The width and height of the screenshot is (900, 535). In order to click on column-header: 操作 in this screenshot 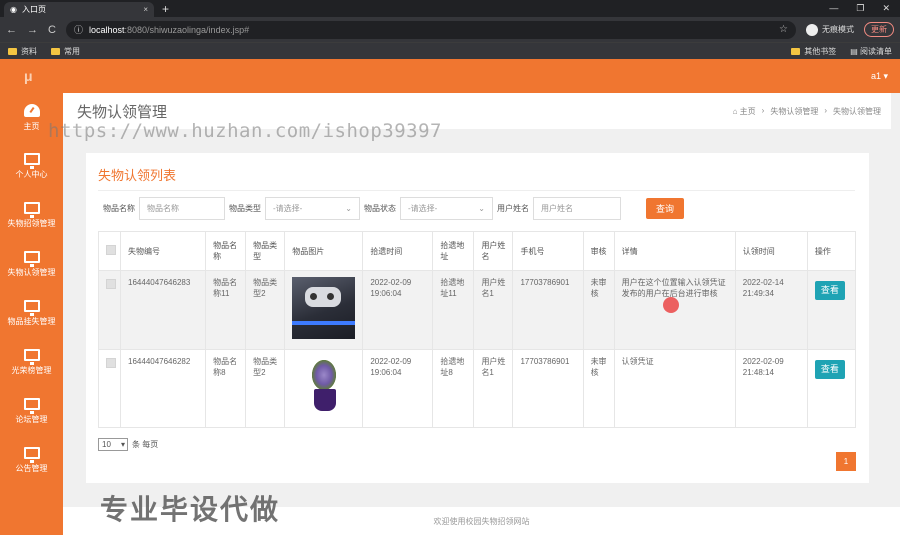, I will do `click(831, 251)`.